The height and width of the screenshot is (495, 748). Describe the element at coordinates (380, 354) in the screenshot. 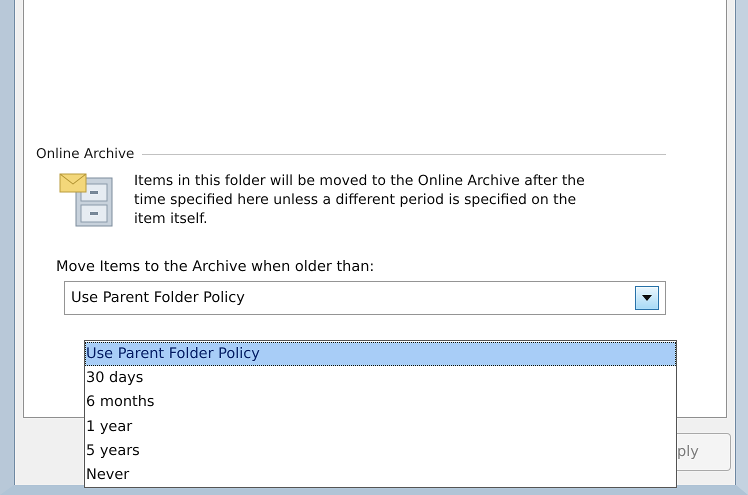

I see `dropdown-option: Use Parent Folder Policy` at that location.